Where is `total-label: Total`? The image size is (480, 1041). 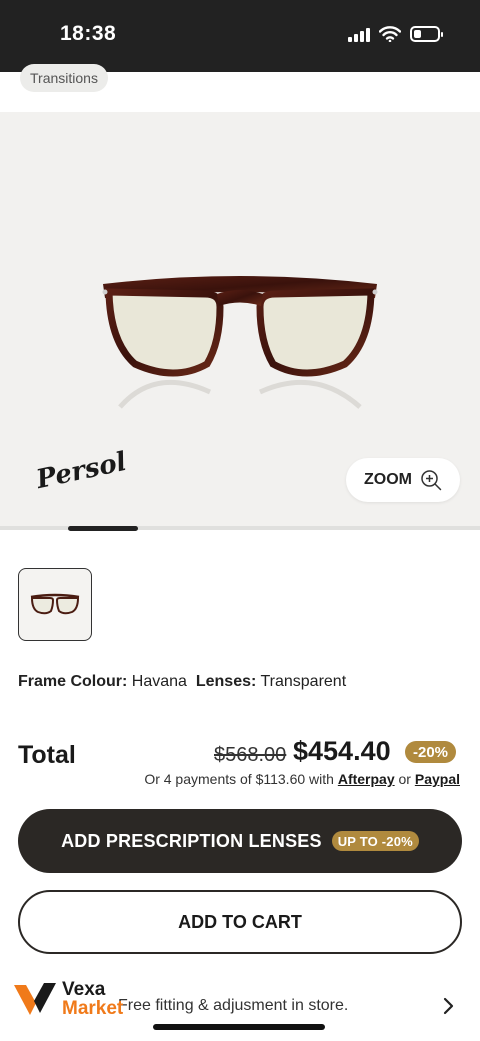
total-label: Total is located at coordinates (47, 755).